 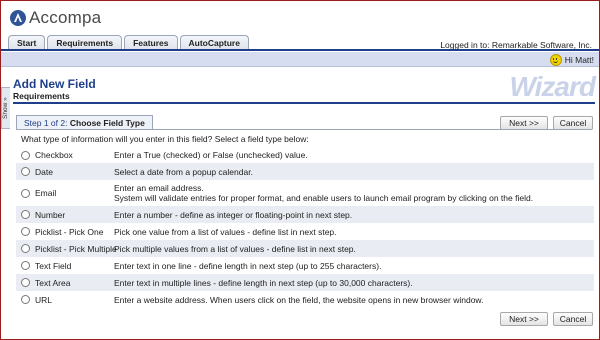 I want to click on header-divider, so click(x=300, y=50).